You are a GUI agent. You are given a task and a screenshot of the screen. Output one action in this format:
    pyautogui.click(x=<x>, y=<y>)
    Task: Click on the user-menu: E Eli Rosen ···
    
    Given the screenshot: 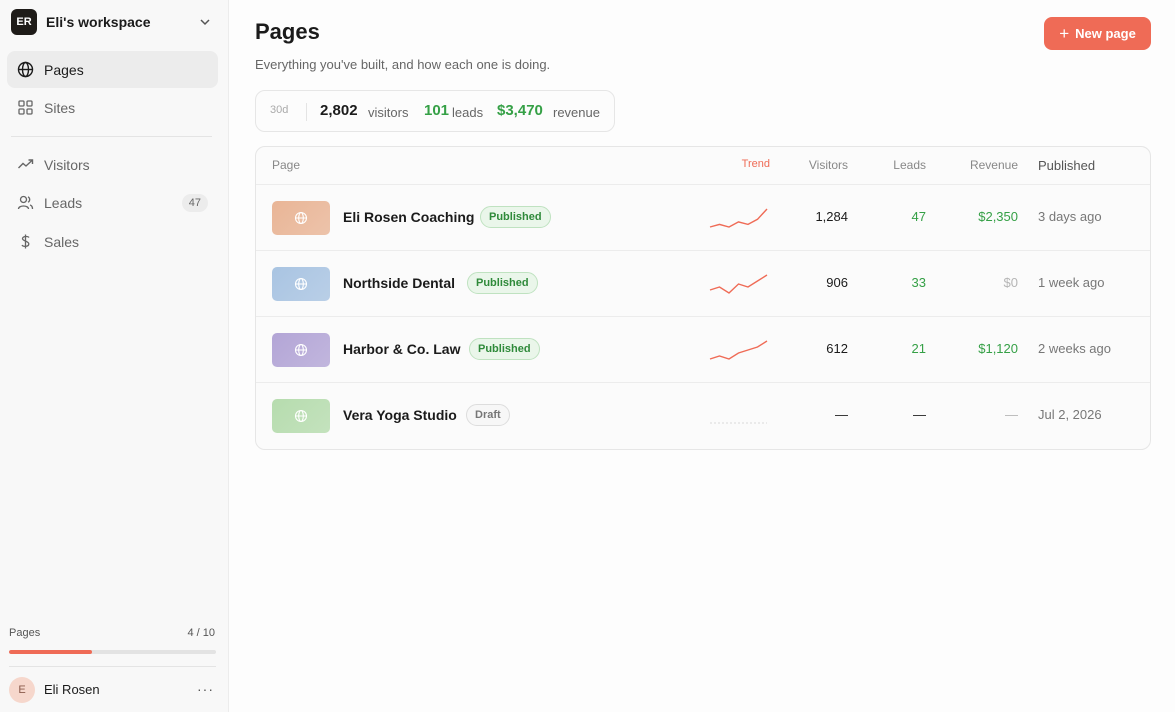 What is the action you would take?
    pyautogui.click(x=112, y=689)
    